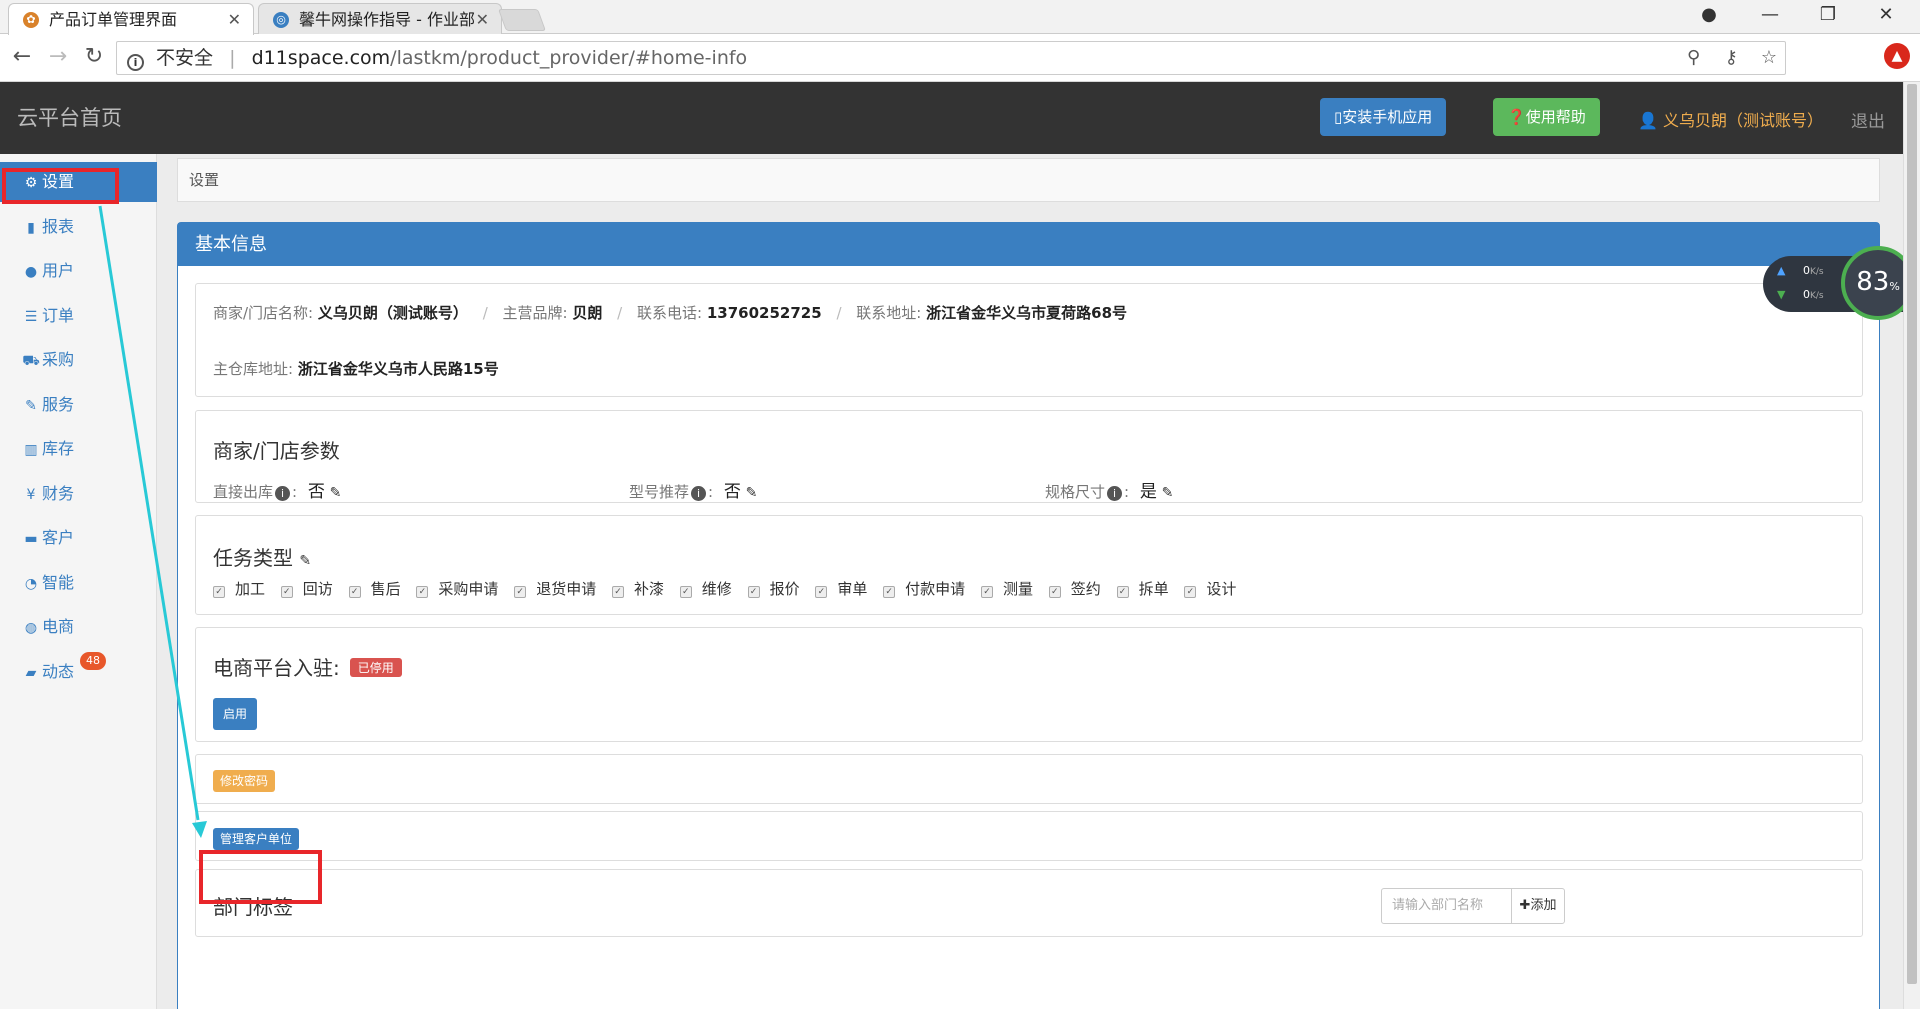 This screenshot has height=1009, width=1920. What do you see at coordinates (78, 538) in the screenshot?
I see `sidebar-item-customers: ▬ 客户` at bounding box center [78, 538].